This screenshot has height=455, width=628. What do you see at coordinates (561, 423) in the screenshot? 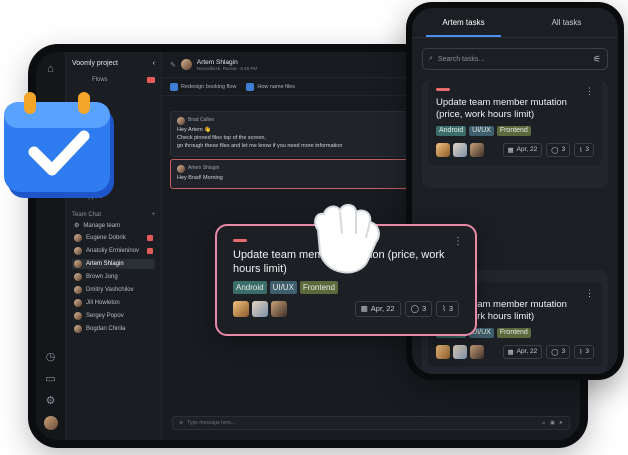
I see `send-icon: ➤` at bounding box center [561, 423].